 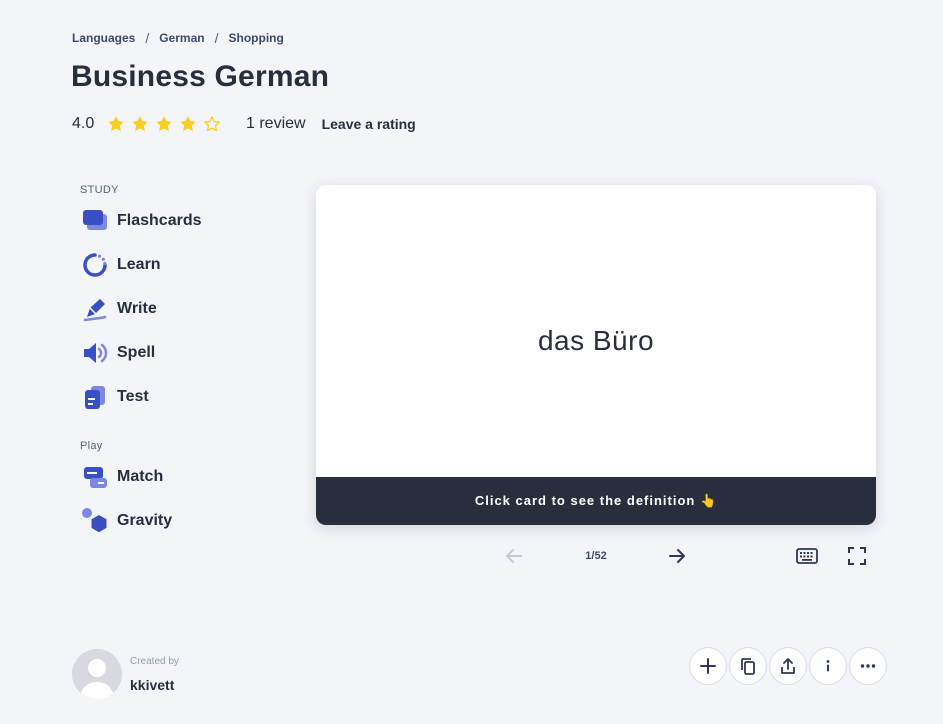 I want to click on info-button, so click(x=828, y=666).